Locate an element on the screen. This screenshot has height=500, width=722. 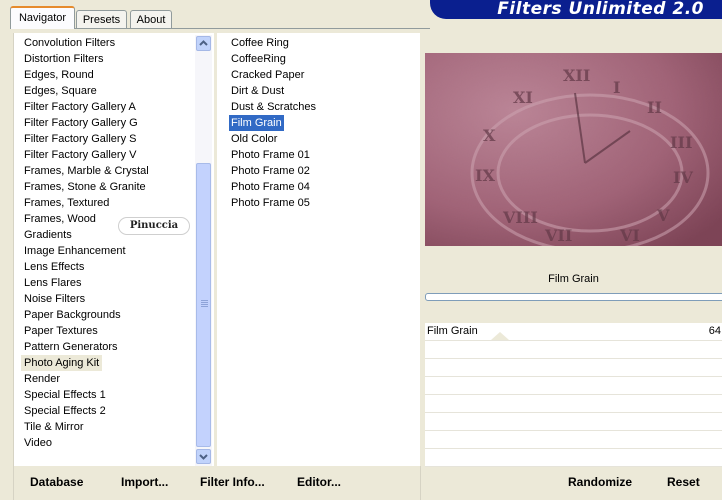
tab-navigator-label: Navigator is located at coordinates (42, 18).